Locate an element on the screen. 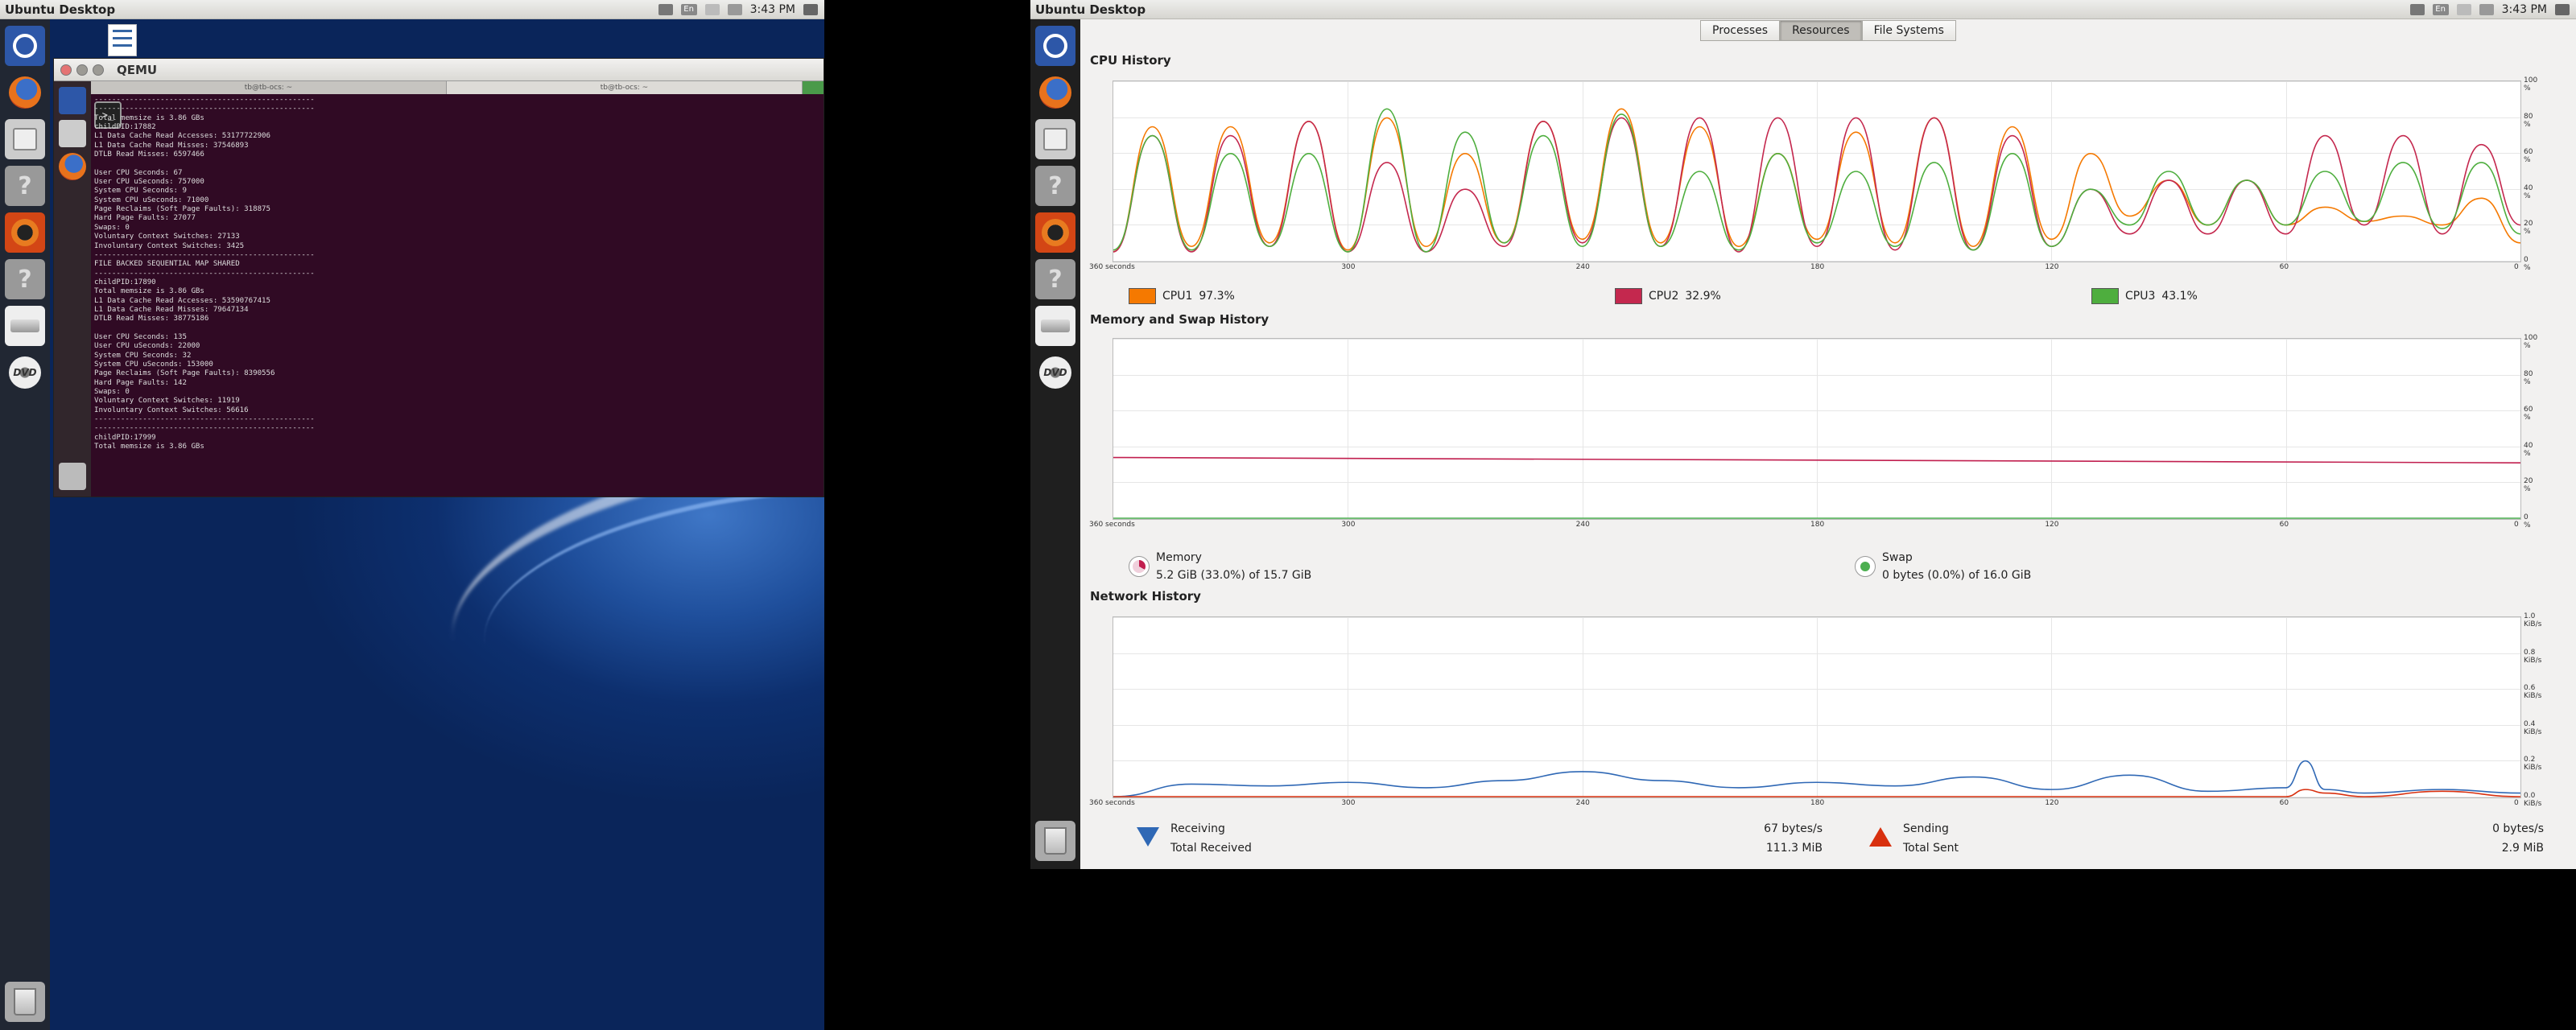  window-title: Ubuntu Desktop is located at coordinates (60, 9).